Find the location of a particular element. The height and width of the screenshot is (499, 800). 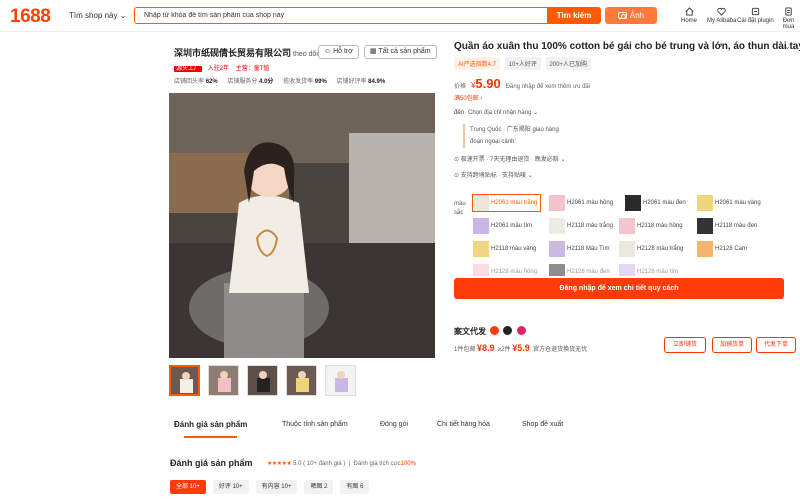

reviews-badge: 10+人好评 is located at coordinates (522, 63).